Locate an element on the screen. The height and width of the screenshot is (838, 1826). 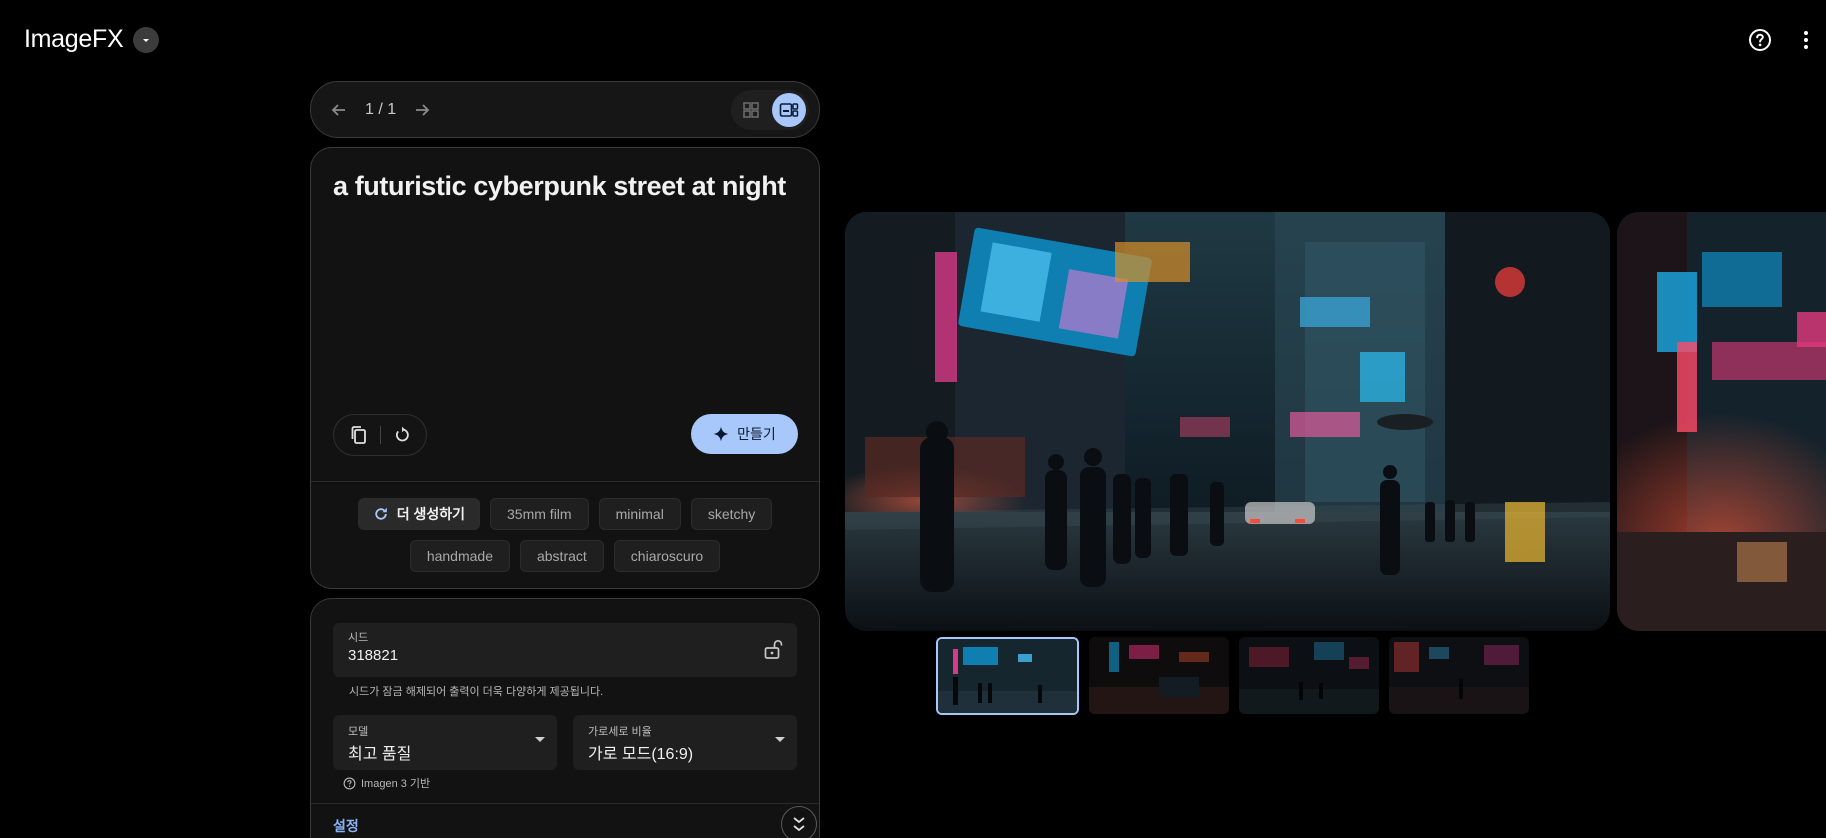
next-page-button is located at coordinates (422, 110).